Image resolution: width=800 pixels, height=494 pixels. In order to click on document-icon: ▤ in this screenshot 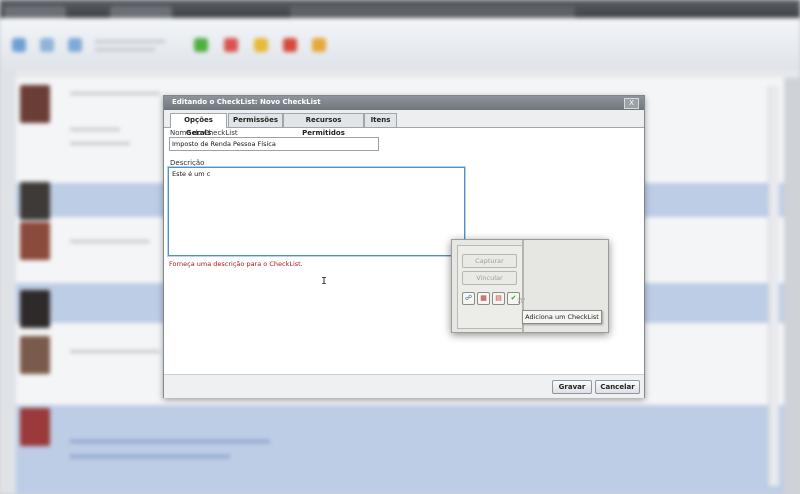, I will do `click(498, 298)`.